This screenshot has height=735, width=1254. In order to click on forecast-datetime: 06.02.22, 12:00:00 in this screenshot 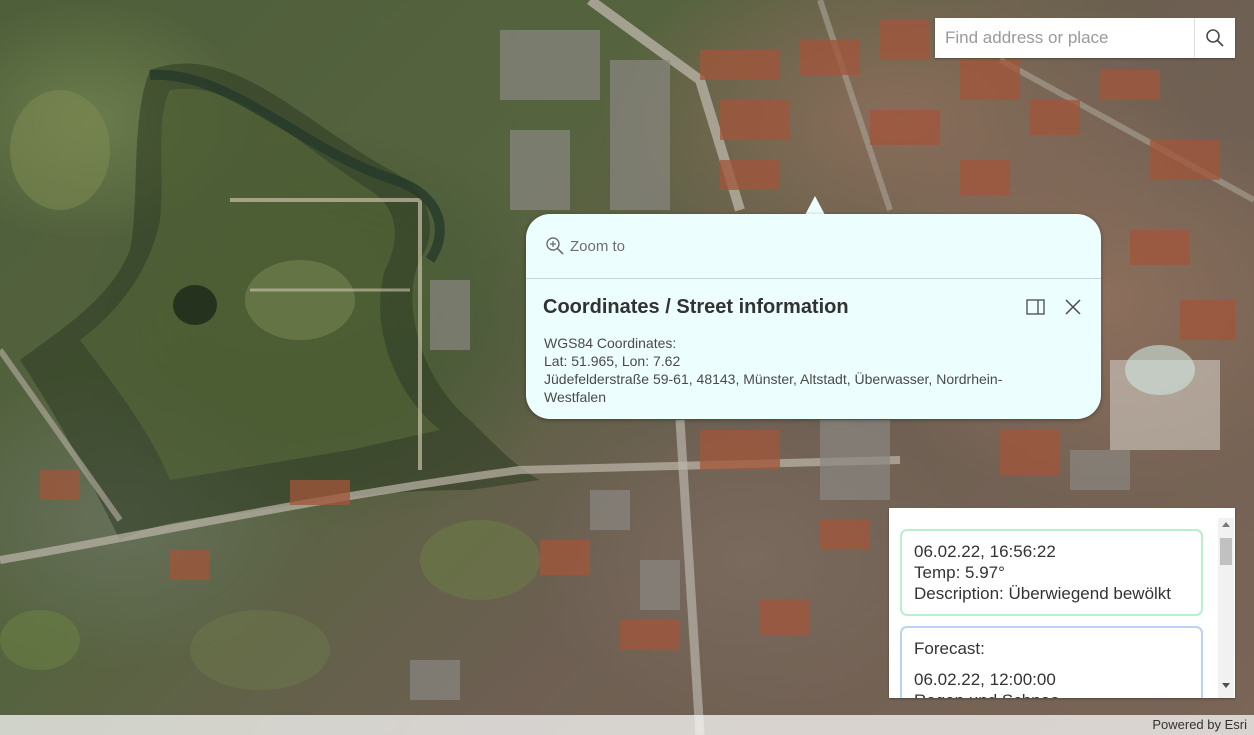, I will do `click(985, 679)`.